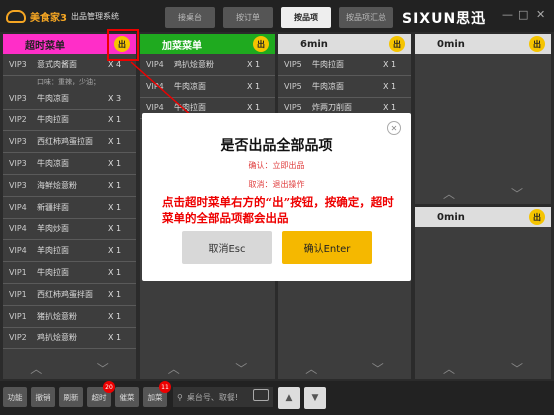 This screenshot has height=415, width=554. Describe the element at coordinates (394, 128) in the screenshot. I see `dialog-close-icon: ✕` at that location.